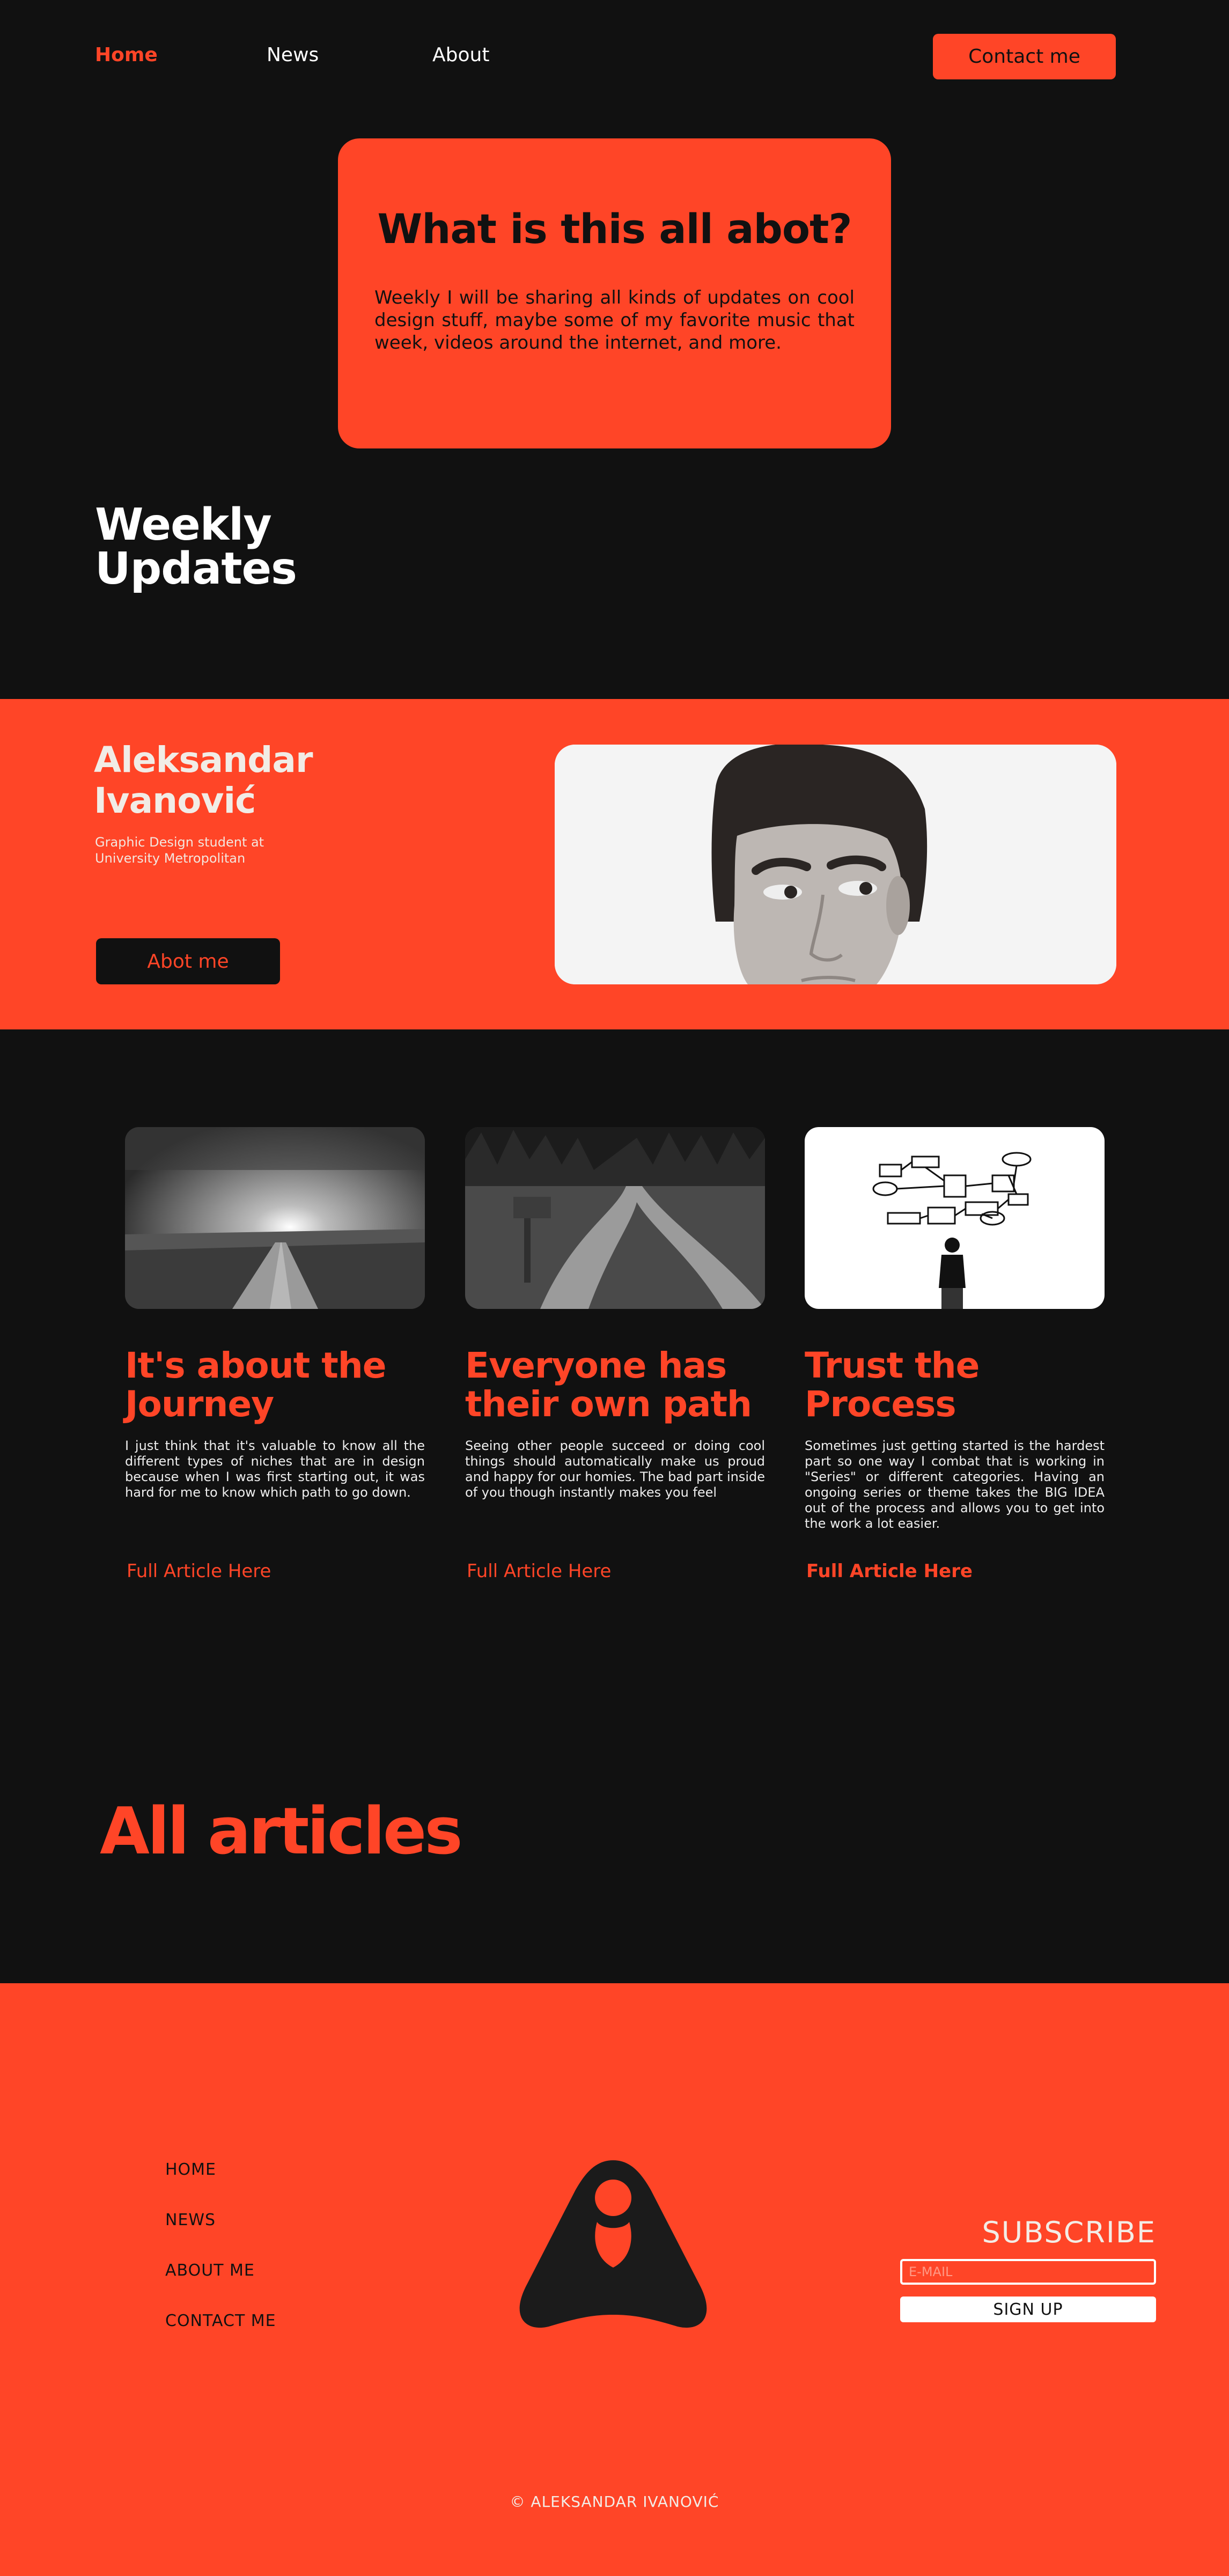 Image resolution: width=1229 pixels, height=2576 pixels. I want to click on about-me-button: Abot me, so click(188, 961).